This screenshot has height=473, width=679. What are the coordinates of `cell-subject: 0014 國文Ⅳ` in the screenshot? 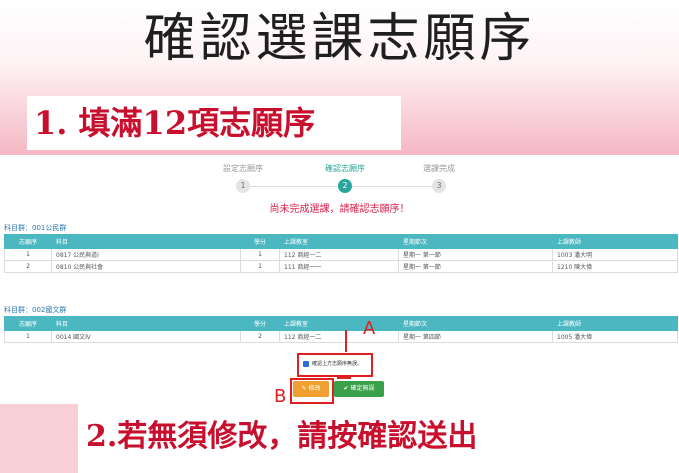 It's located at (146, 336).